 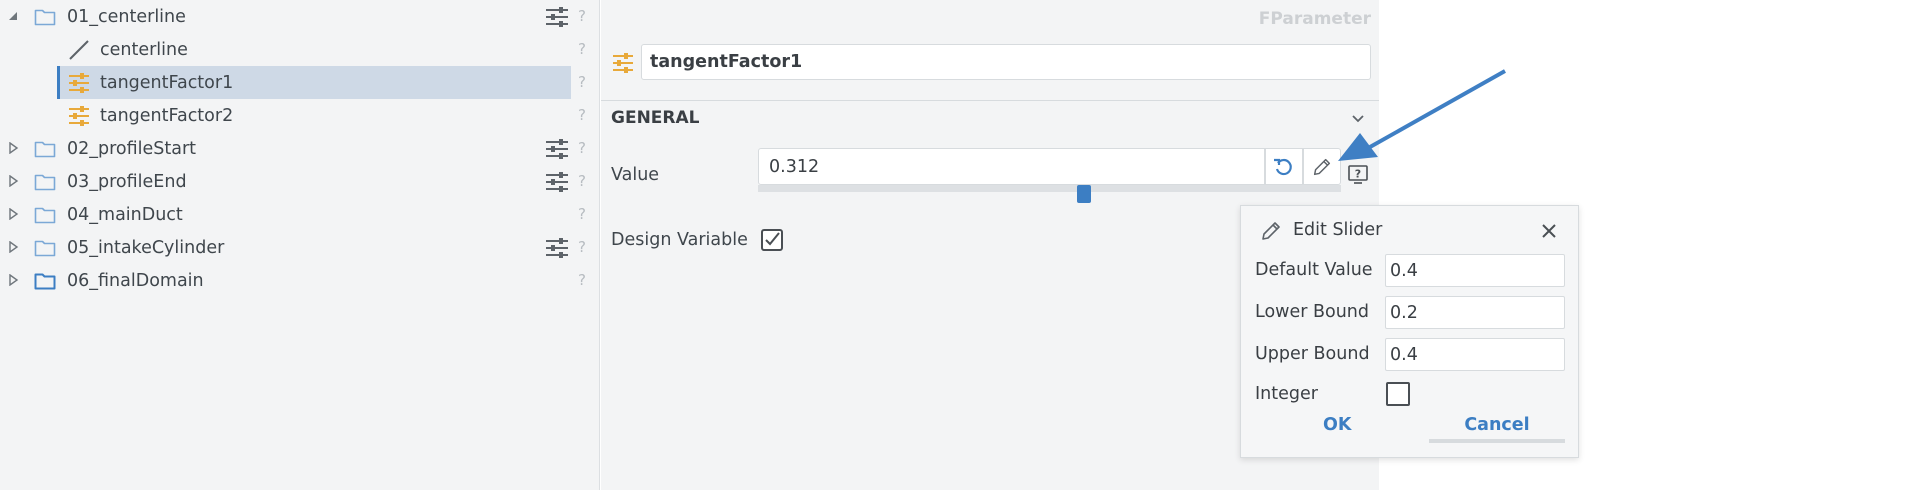 I want to click on tree-item-02-profilestart: 02_profileStart ?, so click(x=300, y=148).